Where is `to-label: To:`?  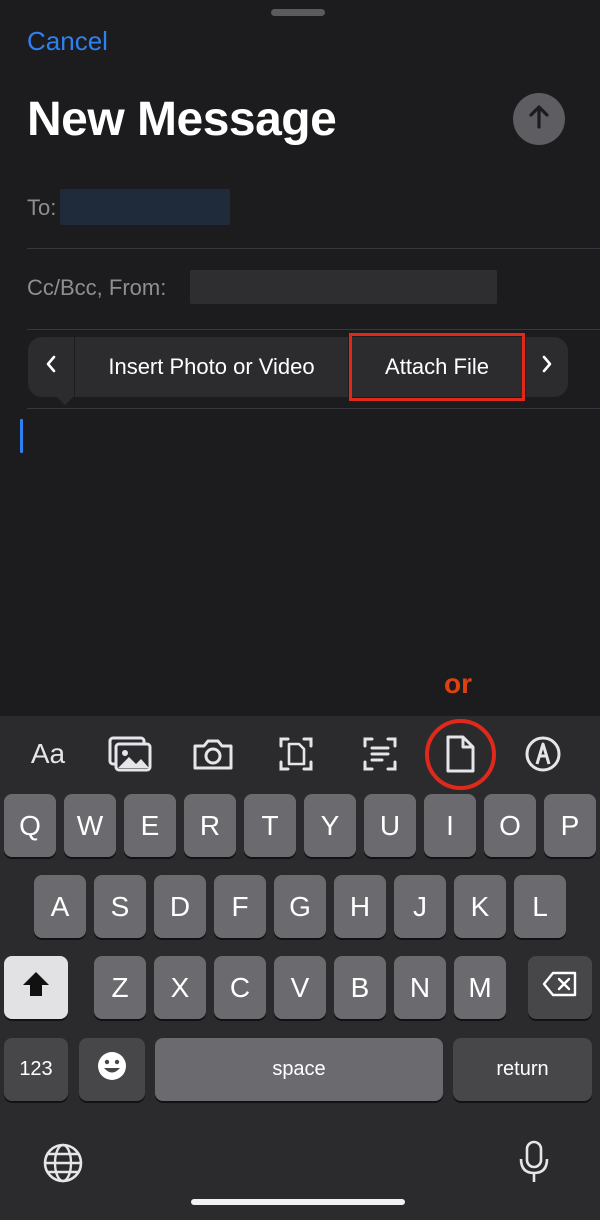 to-label: To: is located at coordinates (42, 207).